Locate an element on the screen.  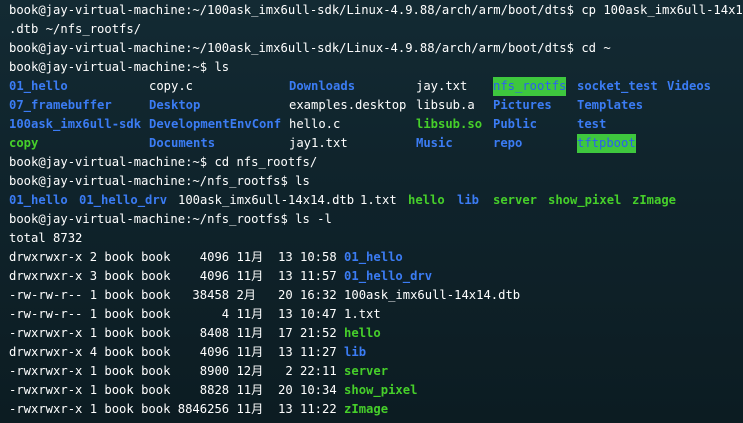
terminal-line-cp-cont: .dtb ~/nfs_rootfs/ is located at coordinates (75, 29).